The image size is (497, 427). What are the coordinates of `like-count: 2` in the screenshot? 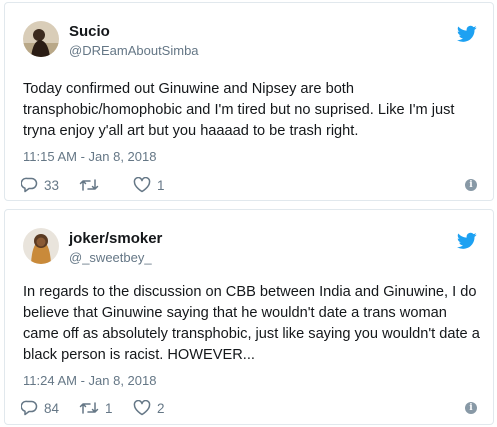 It's located at (161, 408).